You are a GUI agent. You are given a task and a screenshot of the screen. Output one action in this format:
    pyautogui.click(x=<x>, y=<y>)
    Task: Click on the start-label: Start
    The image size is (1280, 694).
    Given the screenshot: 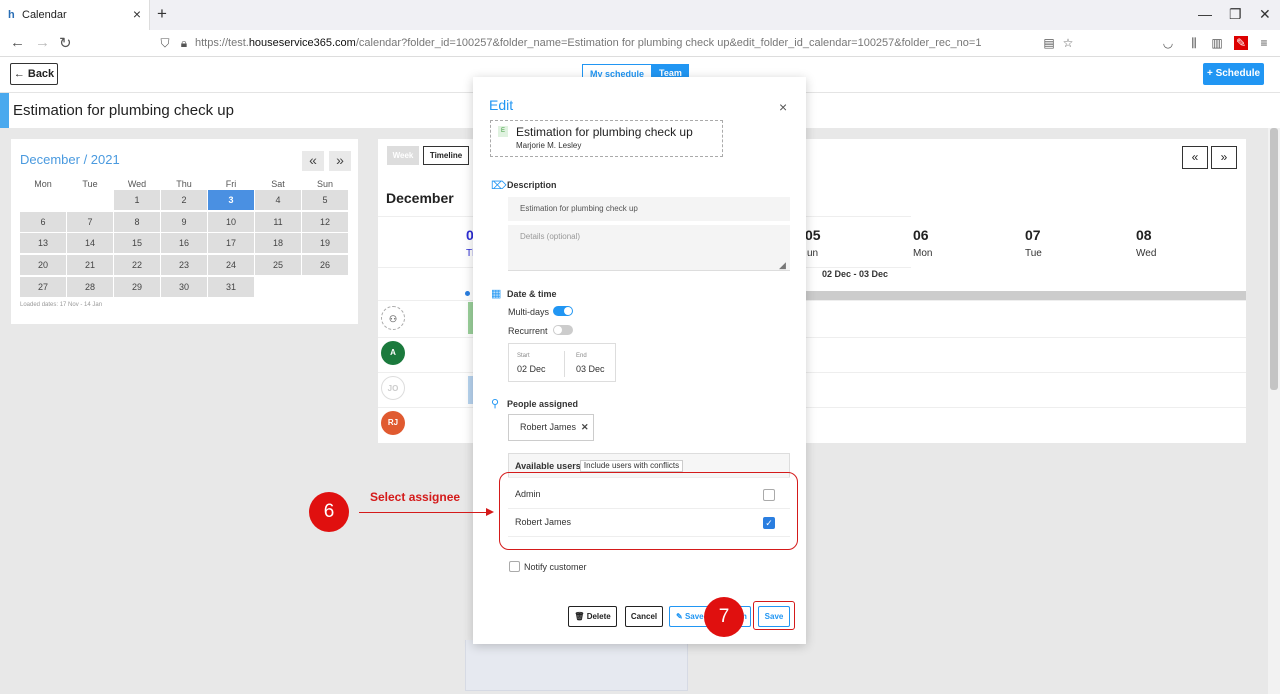 What is the action you would take?
    pyautogui.click(x=523, y=356)
    